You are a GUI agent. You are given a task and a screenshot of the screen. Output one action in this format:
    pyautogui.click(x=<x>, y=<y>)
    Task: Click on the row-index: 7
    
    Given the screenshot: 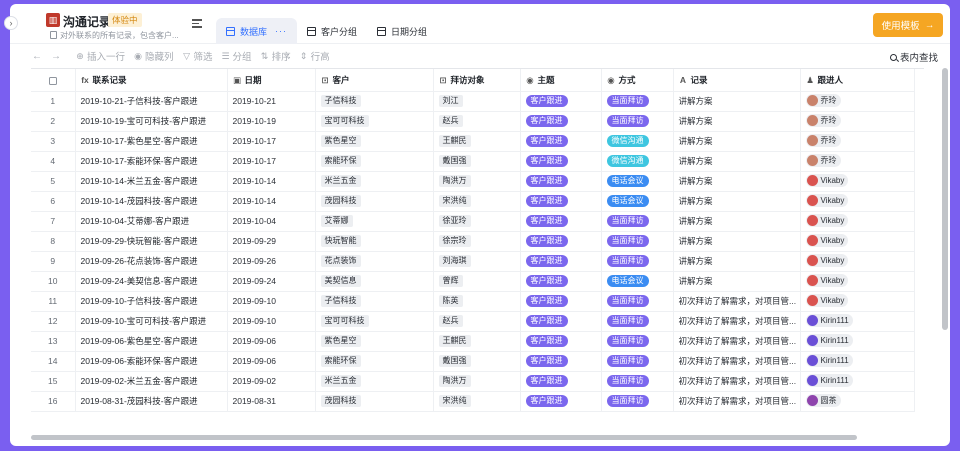 What is the action you would take?
    pyautogui.click(x=53, y=221)
    